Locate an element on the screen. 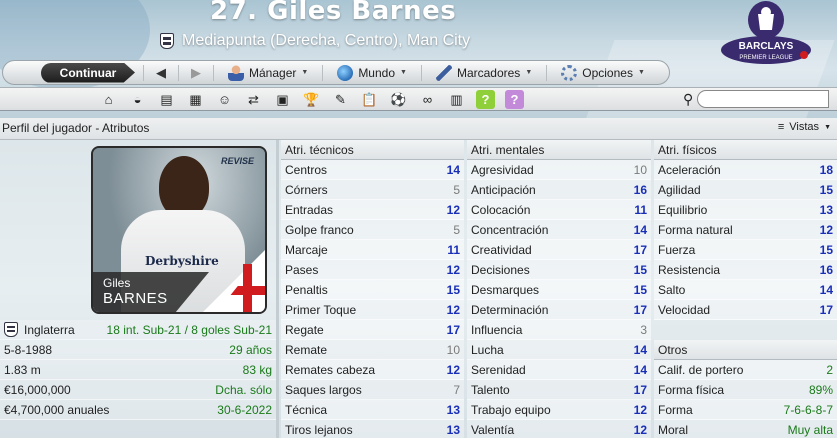 The width and height of the screenshot is (837, 438). attribute-row: Moral Muy alta is located at coordinates (745, 429).